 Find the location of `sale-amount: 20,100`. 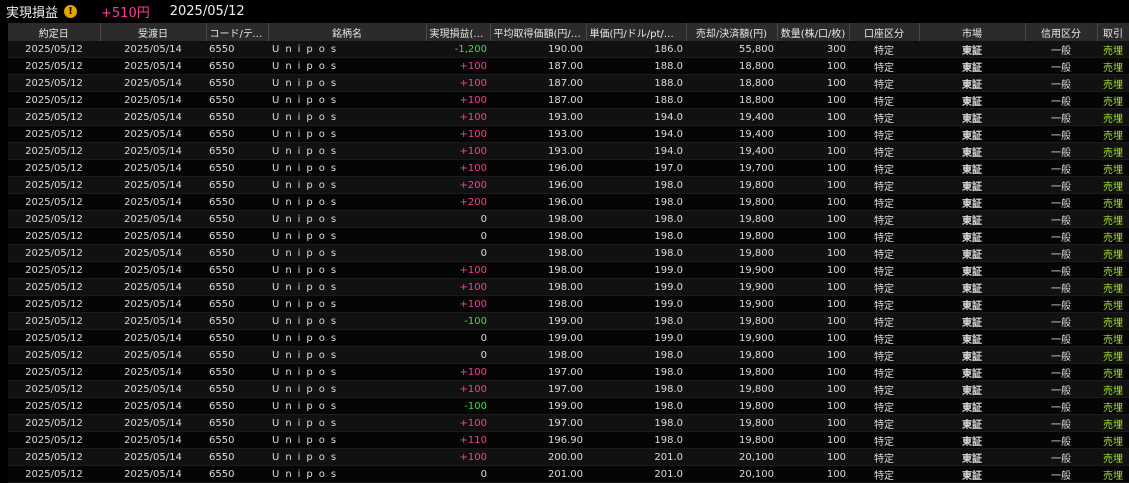

sale-amount: 20,100 is located at coordinates (731, 474).